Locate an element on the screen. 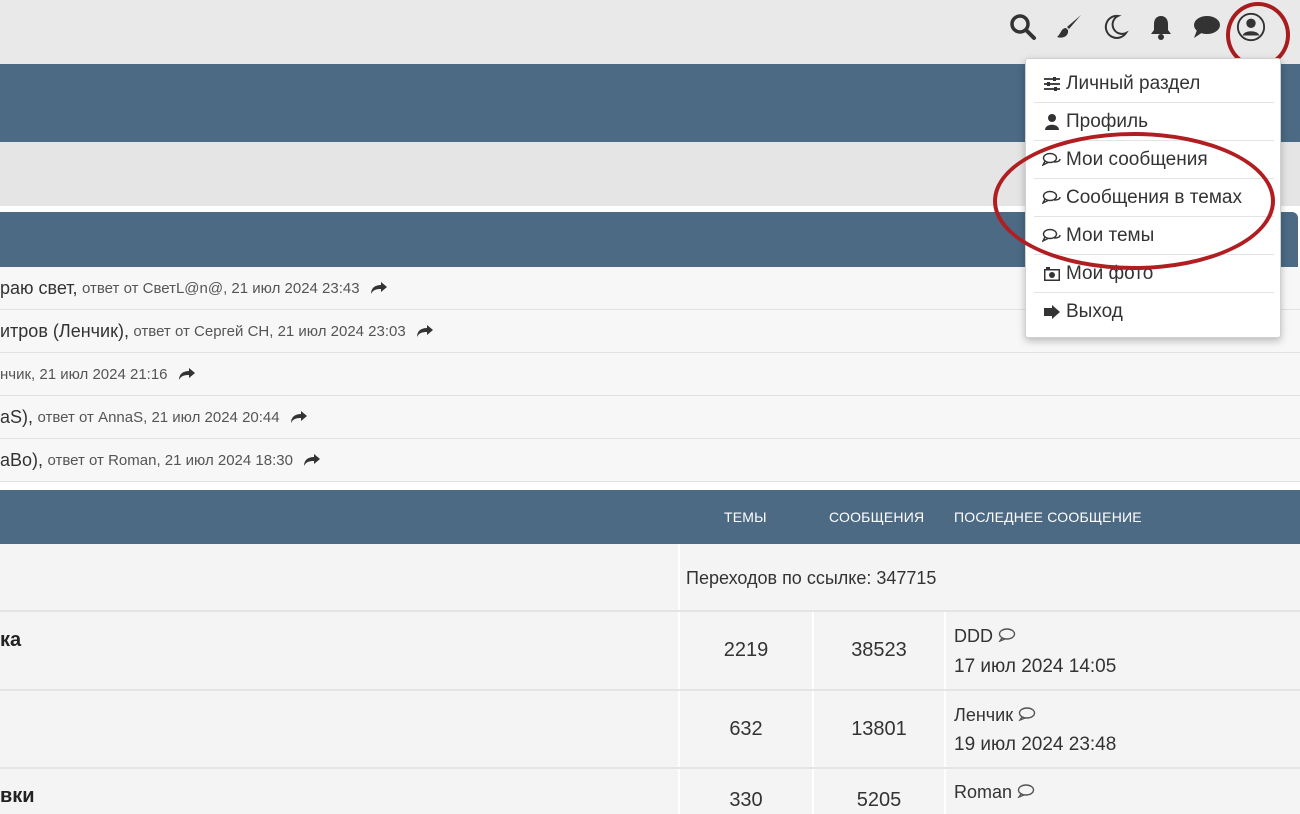 The width and height of the screenshot is (1300, 814). menu-item-label: Мои фото is located at coordinates (1110, 273).